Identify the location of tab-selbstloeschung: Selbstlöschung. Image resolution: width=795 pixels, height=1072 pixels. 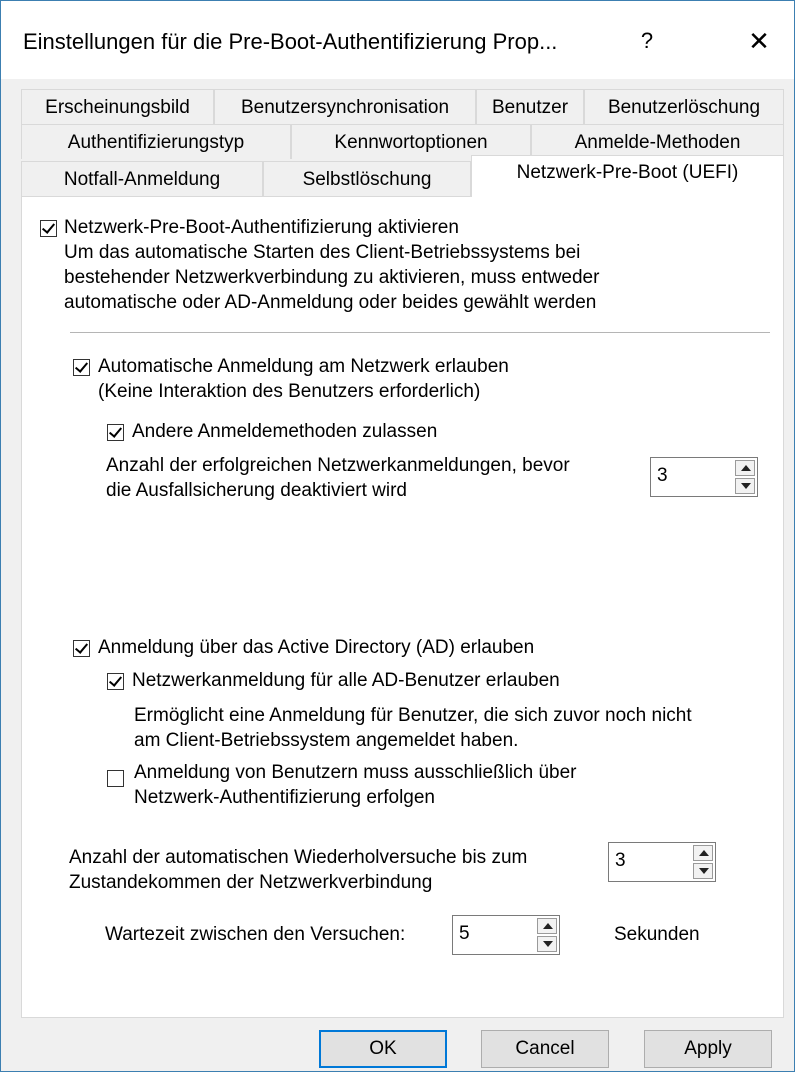
(367, 178).